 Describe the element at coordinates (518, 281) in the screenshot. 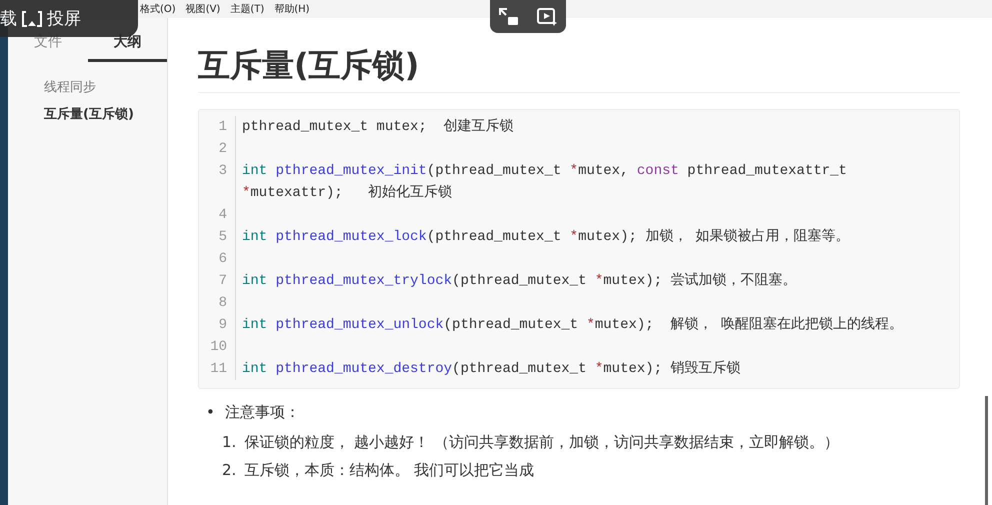

I see `code-line: int pthread_mutex_trylock(pthread_mutex_t *mutex); 尝试加锁，不阻塞。` at that location.